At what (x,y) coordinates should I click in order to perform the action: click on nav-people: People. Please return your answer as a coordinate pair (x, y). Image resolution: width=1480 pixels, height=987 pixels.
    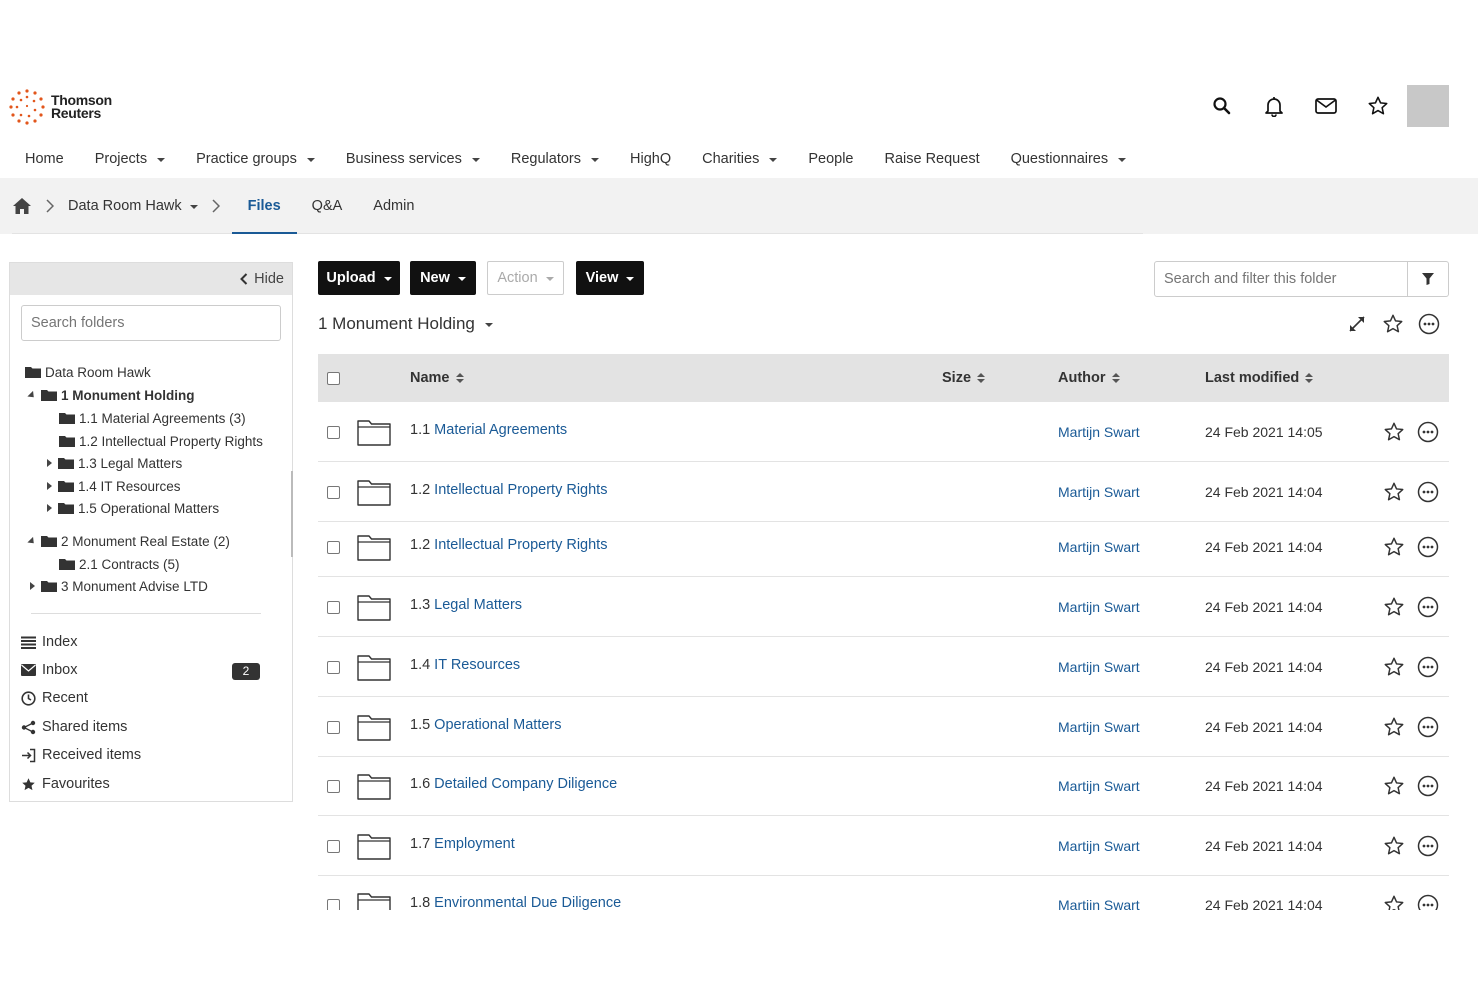
    Looking at the image, I should click on (831, 159).